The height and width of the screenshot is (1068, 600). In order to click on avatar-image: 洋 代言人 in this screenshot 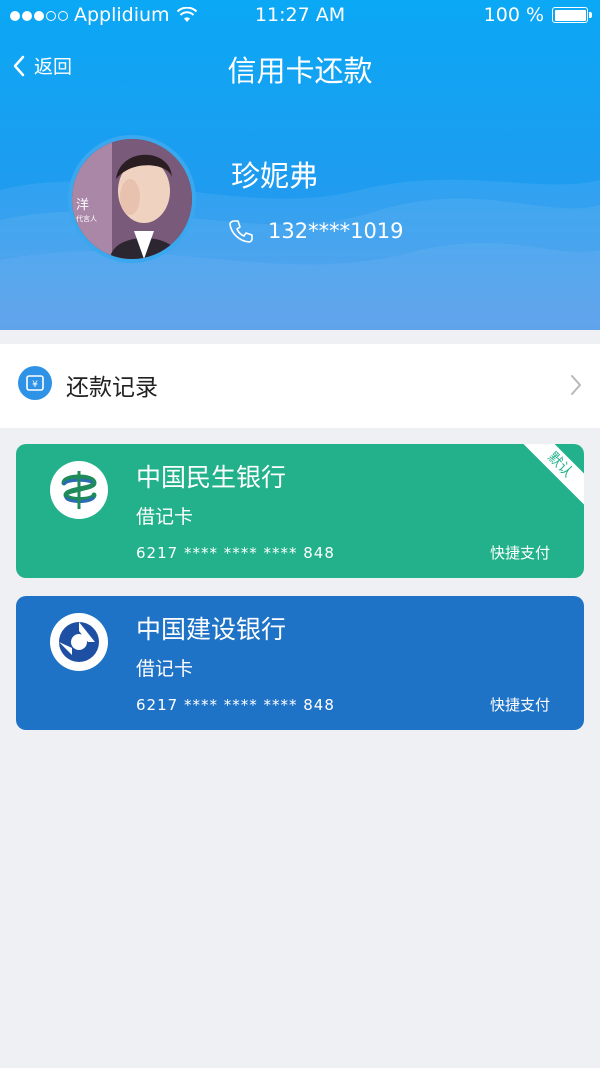, I will do `click(132, 199)`.